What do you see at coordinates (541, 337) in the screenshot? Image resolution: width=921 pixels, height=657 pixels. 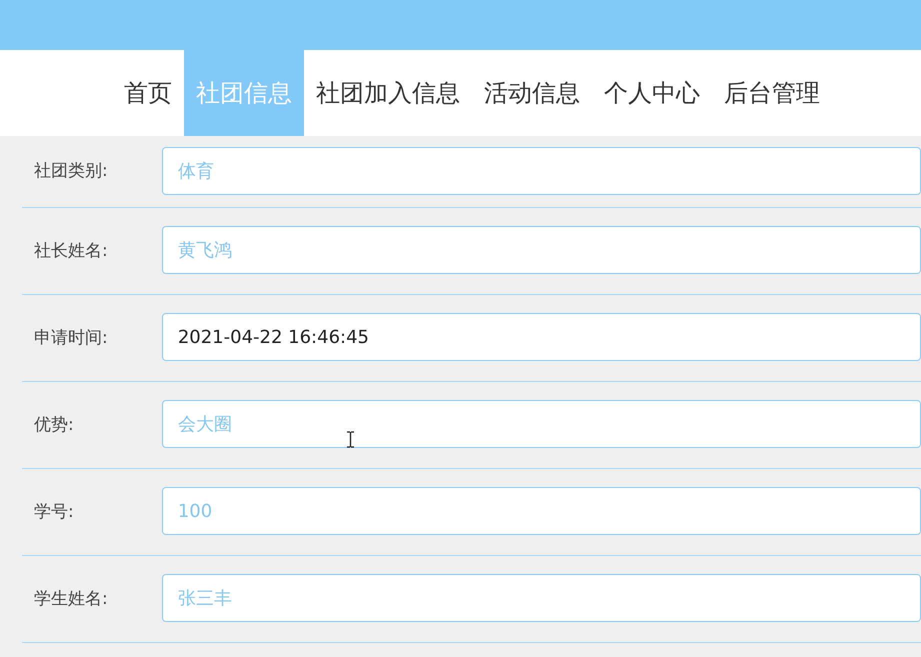 I see `input-field: 2021-04-22 16:46:45` at bounding box center [541, 337].